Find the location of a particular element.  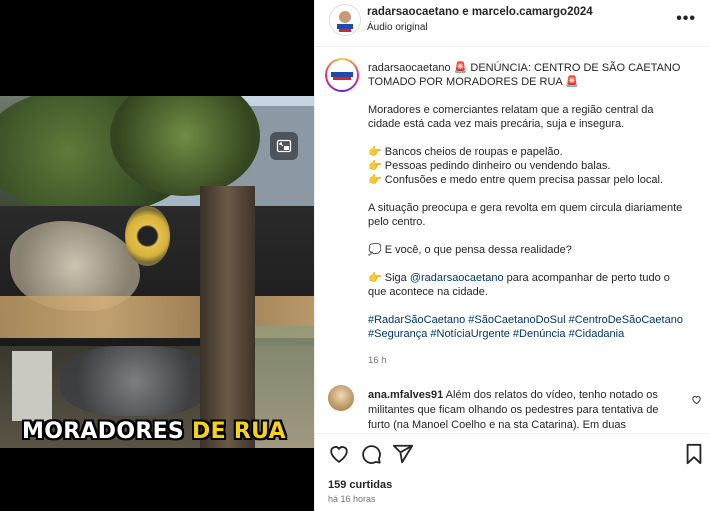

picture-in-picture-icon is located at coordinates (284, 146).